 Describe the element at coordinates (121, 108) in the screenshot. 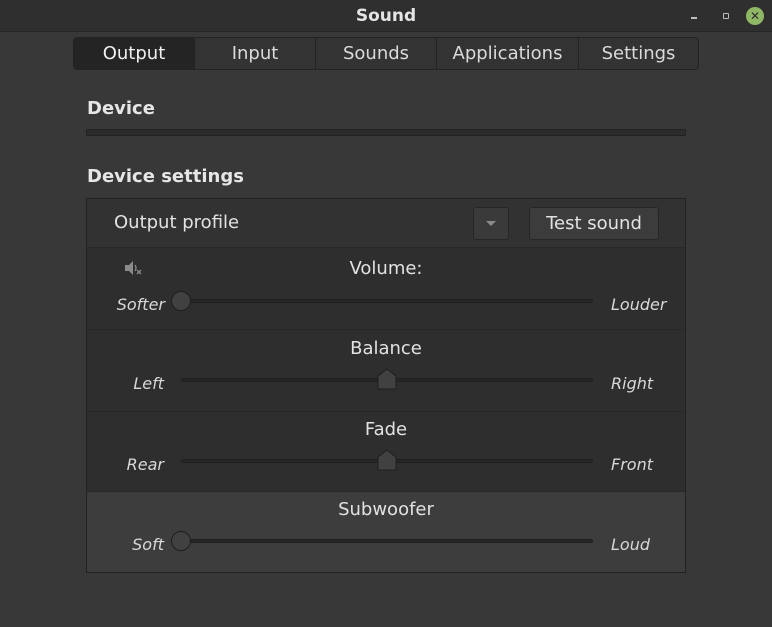

I see `device-heading: Device` at that location.